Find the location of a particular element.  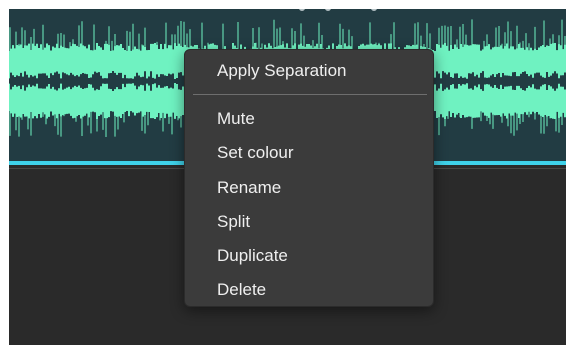

menu-divider is located at coordinates (310, 94).